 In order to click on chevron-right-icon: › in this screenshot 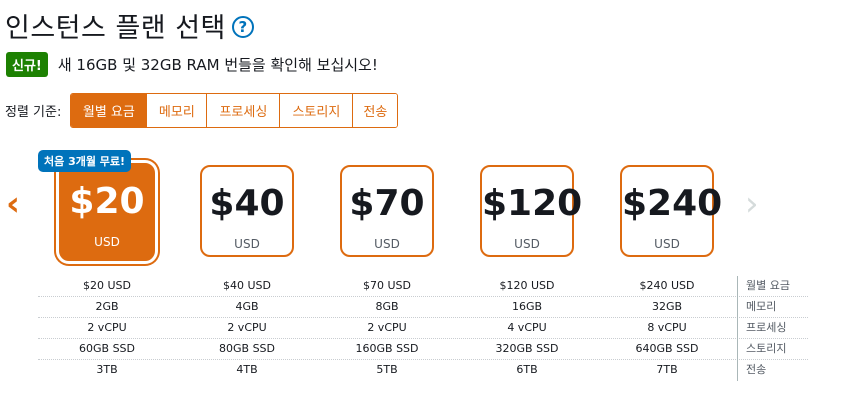, I will do `click(752, 204)`.